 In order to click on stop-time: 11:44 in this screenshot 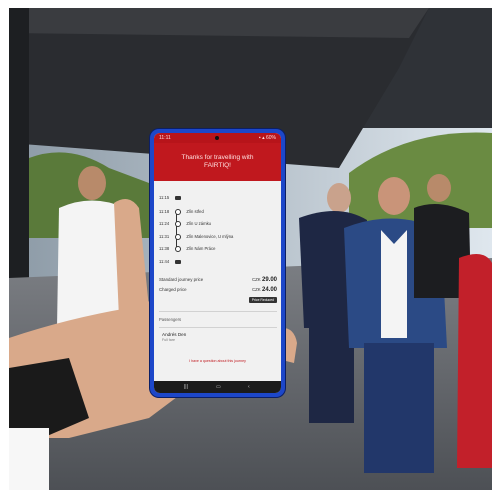, I will do `click(164, 261)`.